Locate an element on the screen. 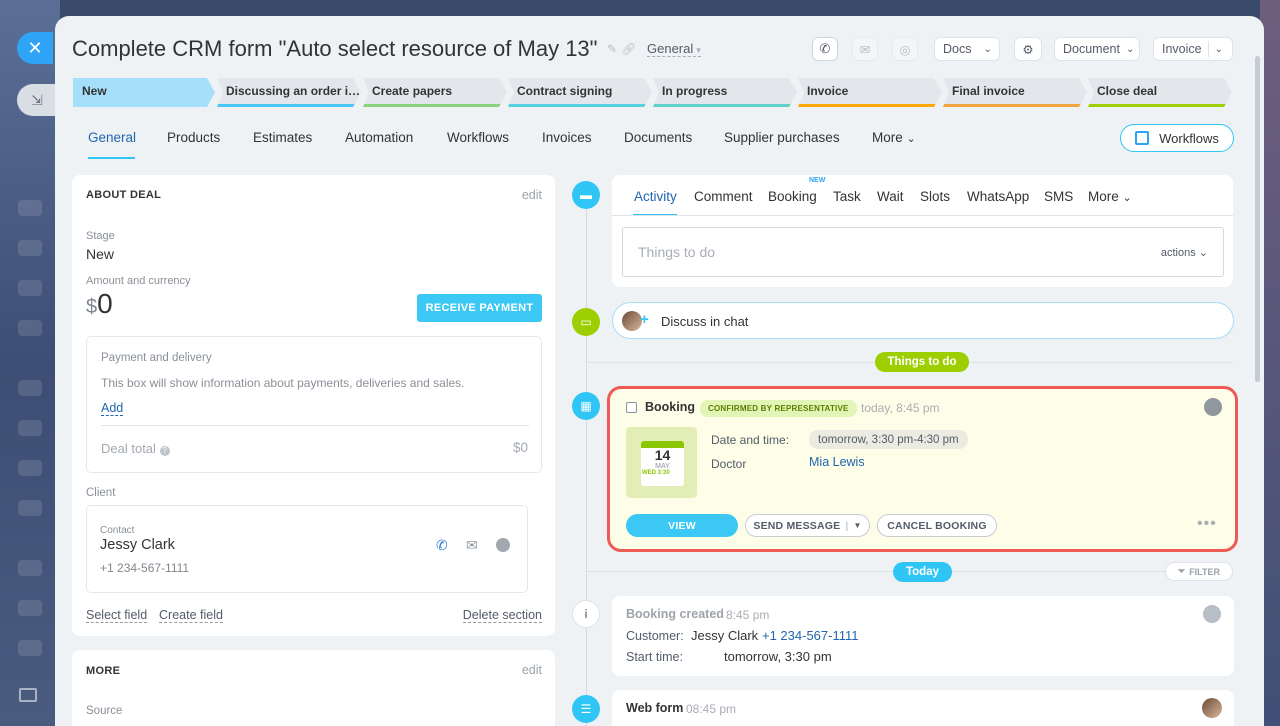 The width and height of the screenshot is (1280, 726). start-time-value: tomorrow, 3:30 pm is located at coordinates (778, 656).